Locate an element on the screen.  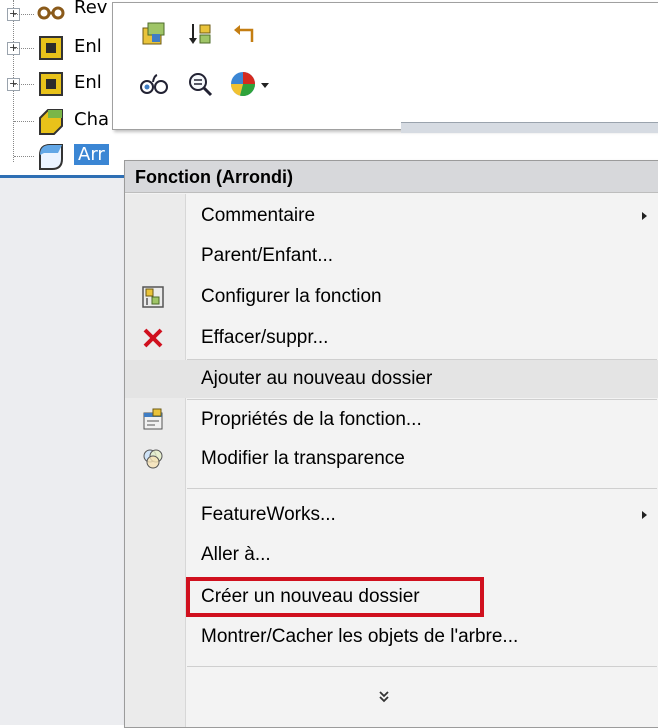
tree-item-label: Arr is located at coordinates (91, 155).